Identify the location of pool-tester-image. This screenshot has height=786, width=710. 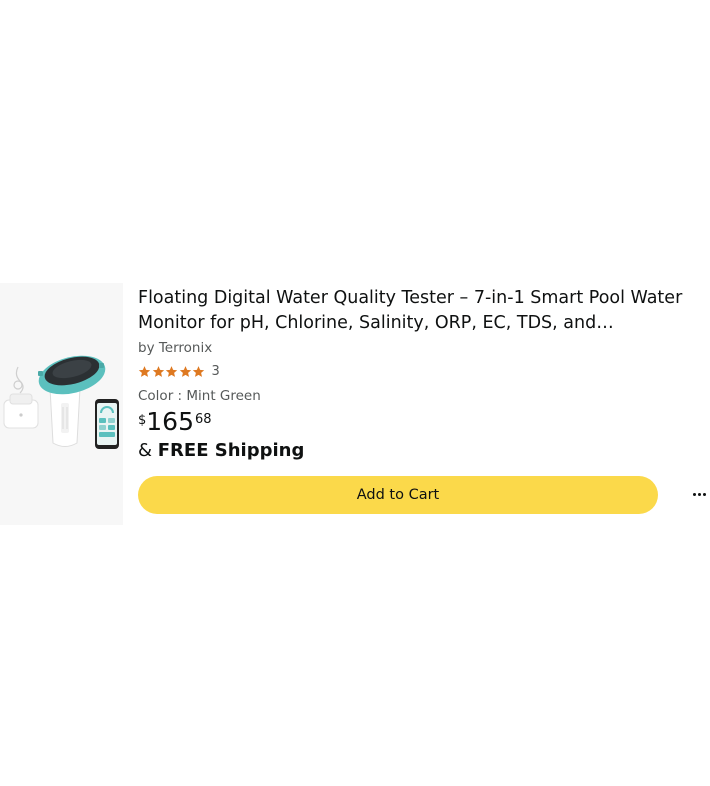
(61, 402).